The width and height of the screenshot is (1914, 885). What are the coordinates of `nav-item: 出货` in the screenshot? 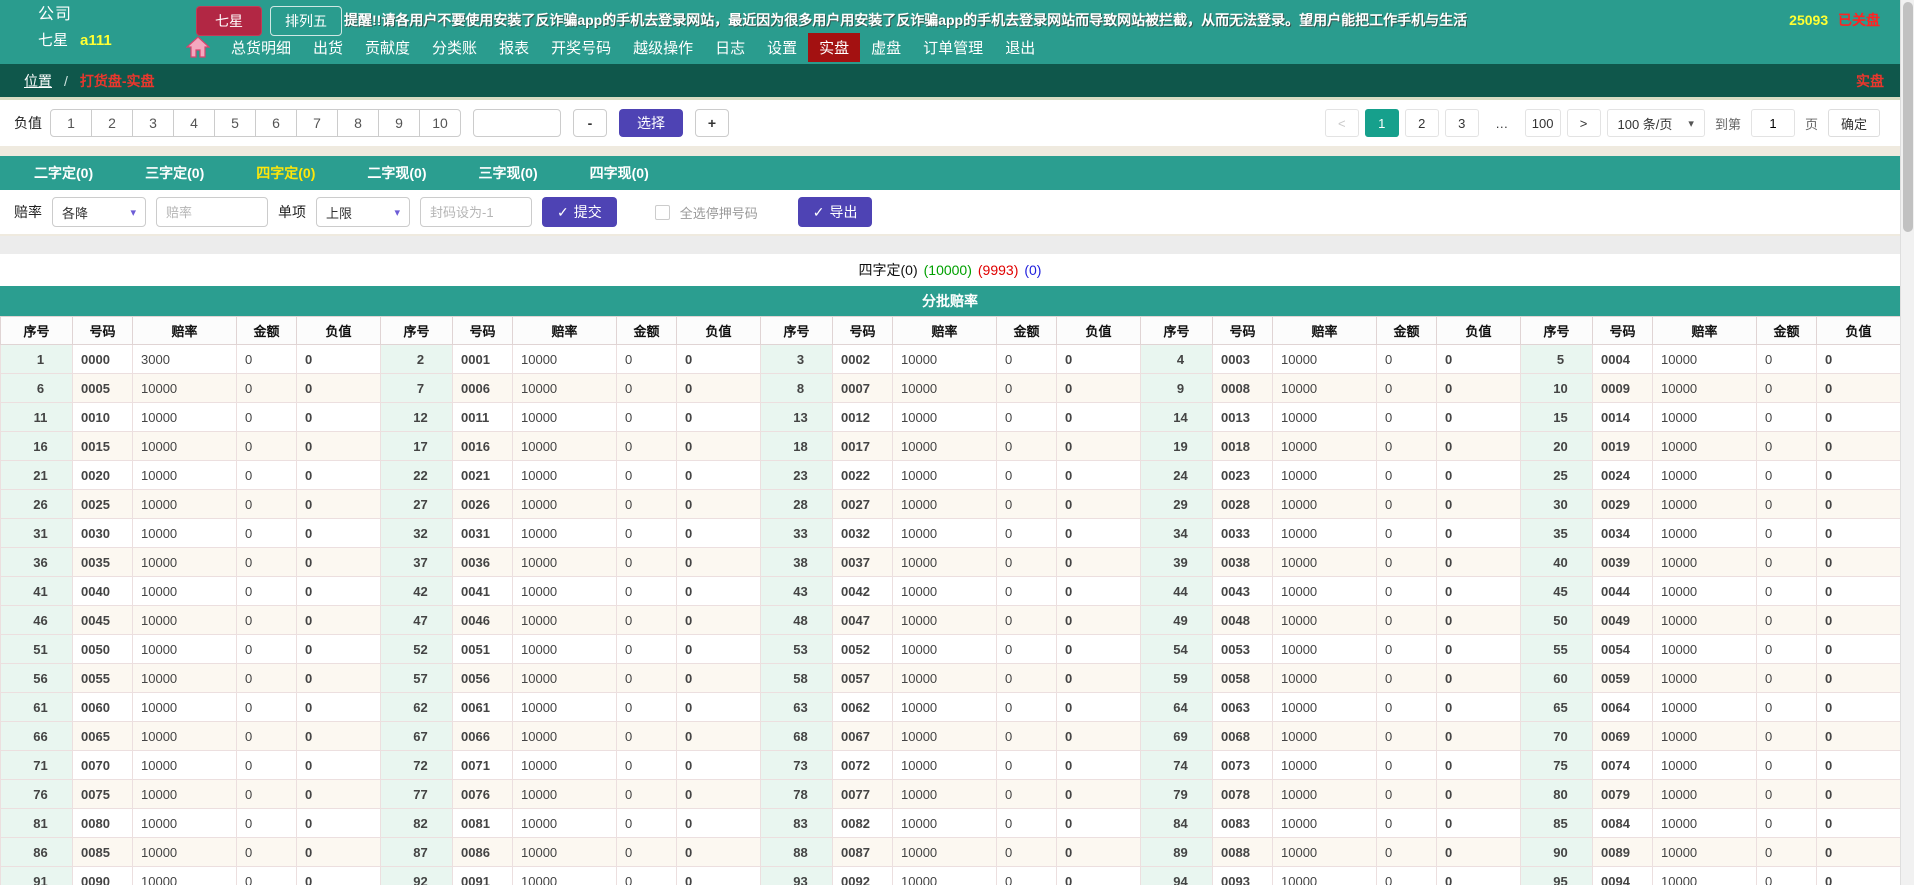 It's located at (328, 47).